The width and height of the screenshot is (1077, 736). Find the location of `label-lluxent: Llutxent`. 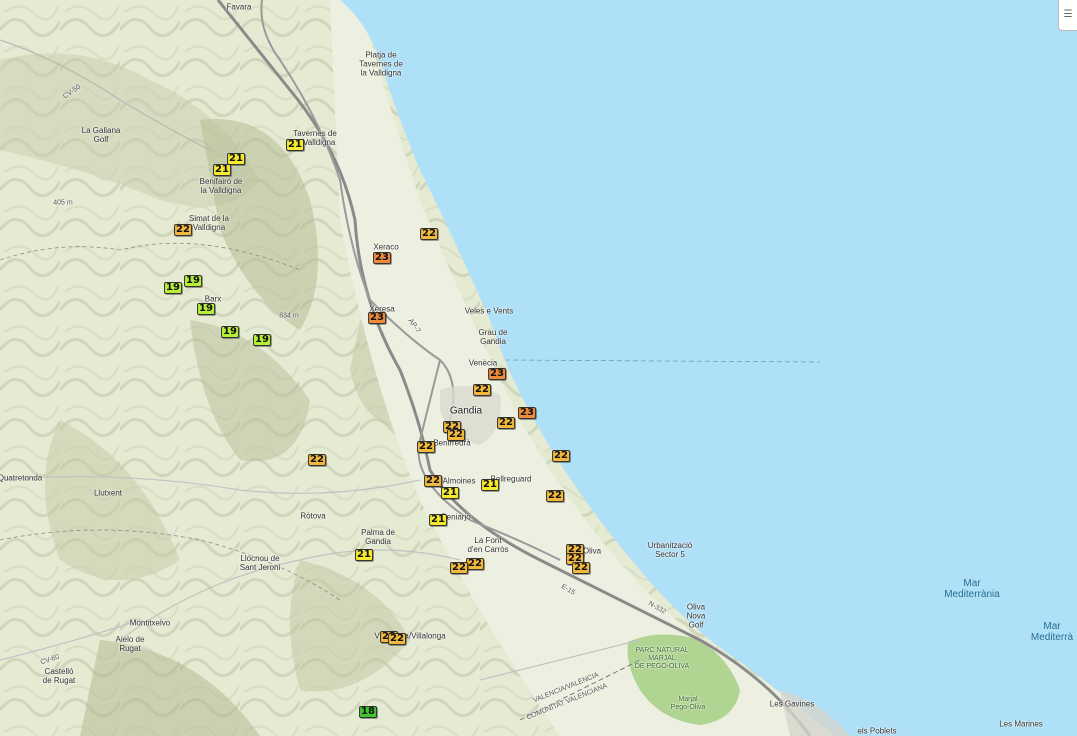

label-lluxent: Llutxent is located at coordinates (108, 493).